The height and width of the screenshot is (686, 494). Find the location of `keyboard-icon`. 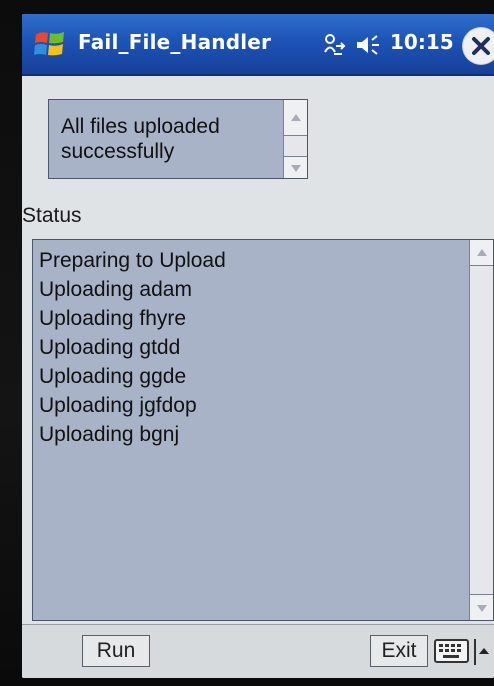

keyboard-icon is located at coordinates (452, 651).